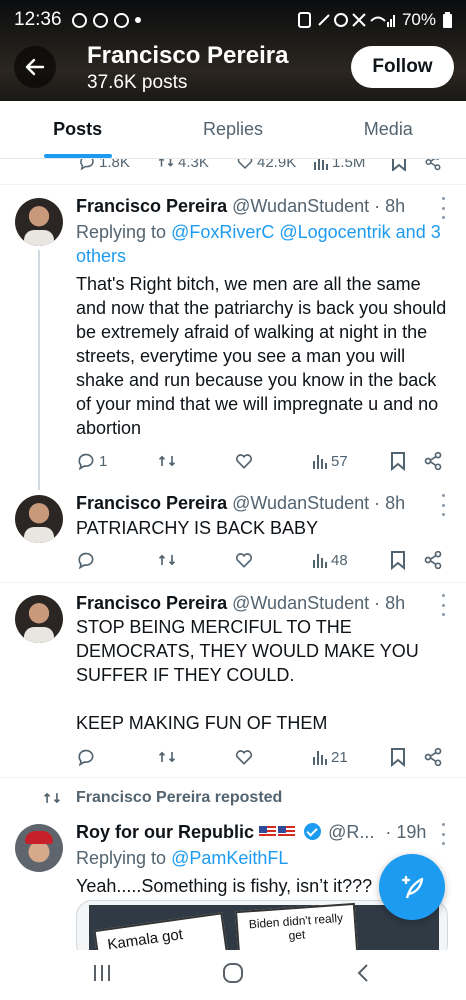 The height and width of the screenshot is (1000, 466). I want to click on views-button: 21, so click(330, 757).